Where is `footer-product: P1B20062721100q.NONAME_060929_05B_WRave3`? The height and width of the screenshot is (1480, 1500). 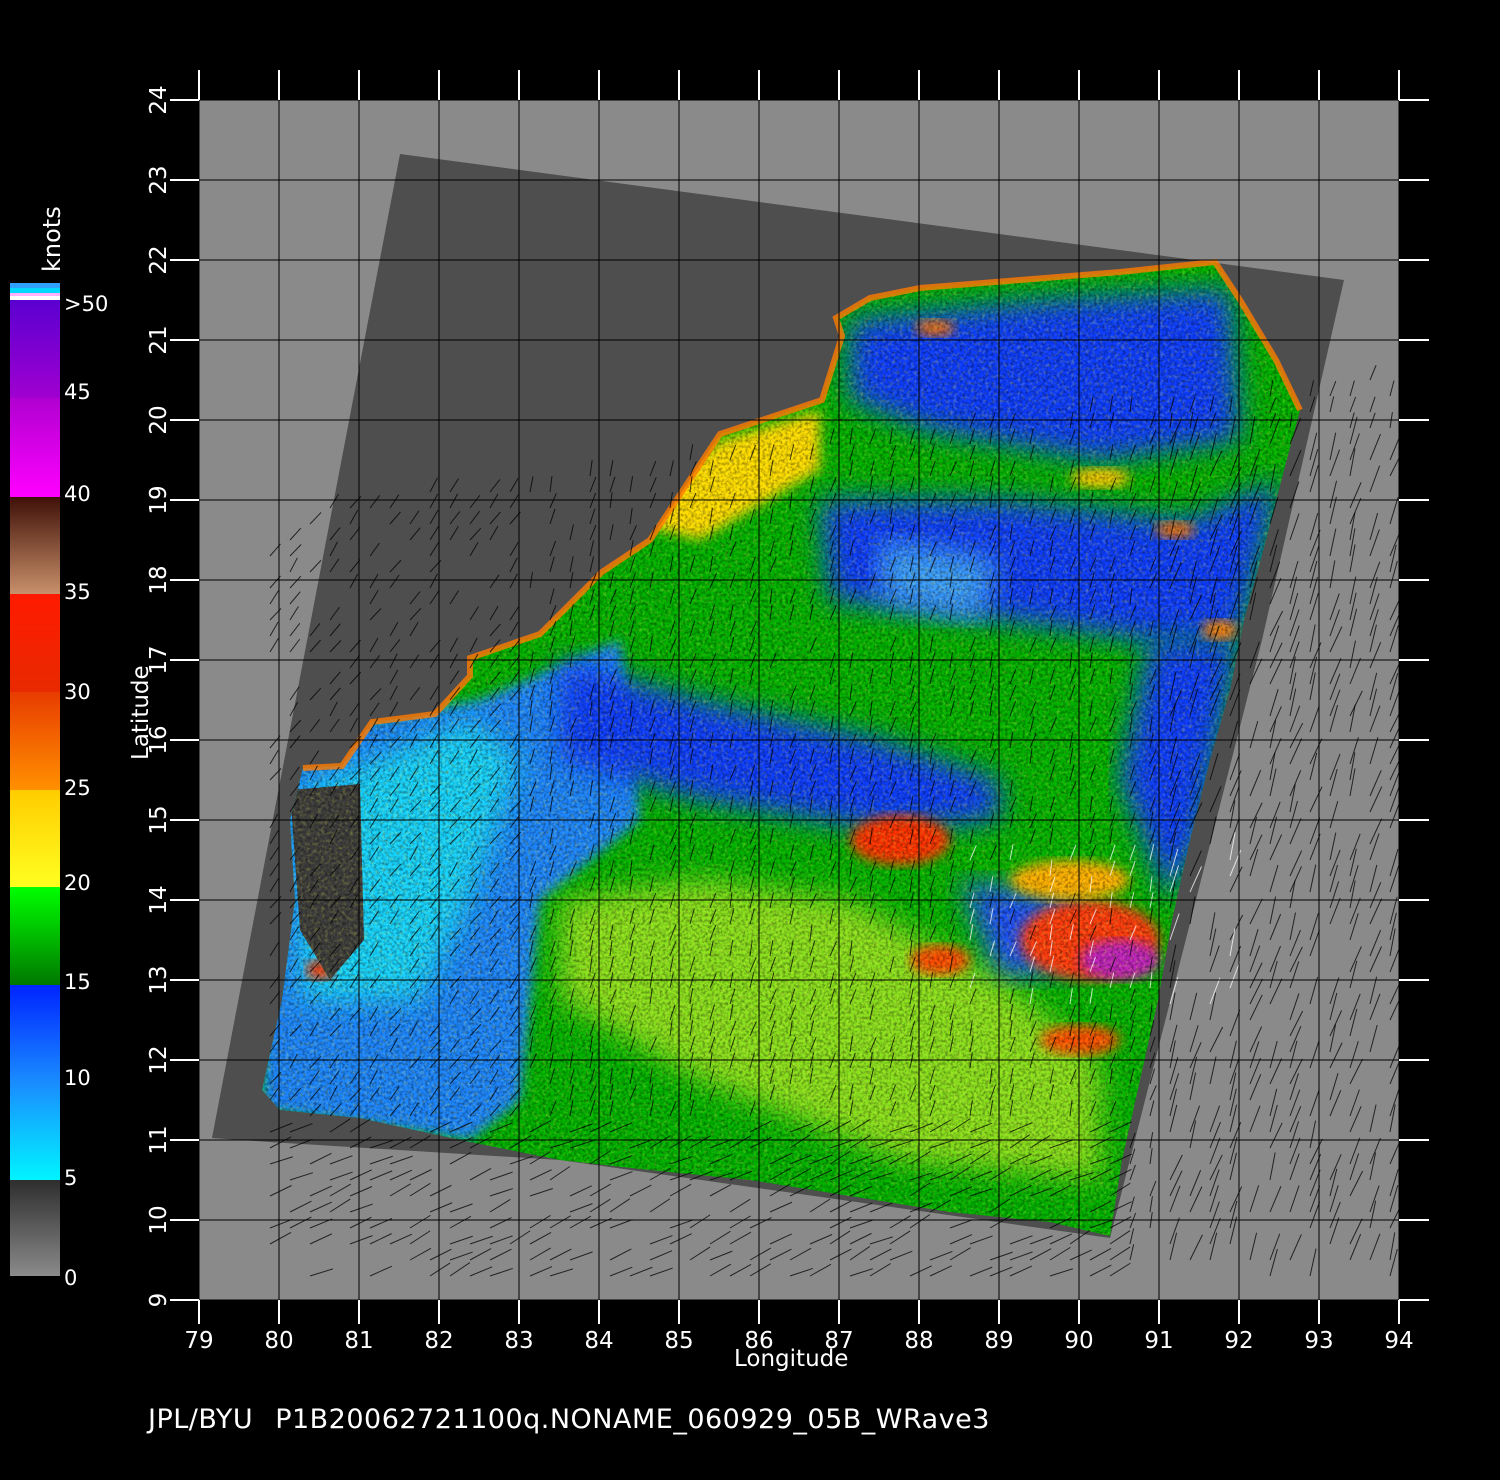 footer-product: P1B20062721100q.NONAME_060929_05B_WRave3 is located at coordinates (632, 1419).